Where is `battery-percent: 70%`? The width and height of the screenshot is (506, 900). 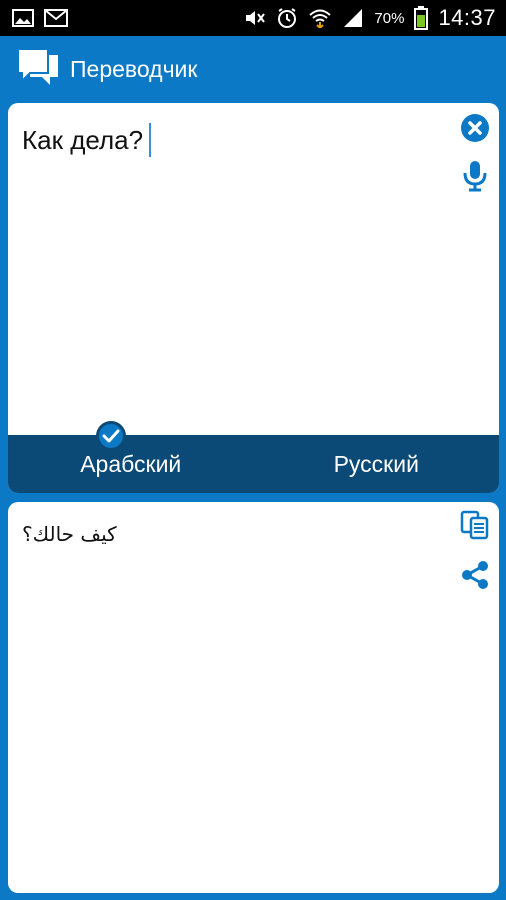 battery-percent: 70% is located at coordinates (389, 18).